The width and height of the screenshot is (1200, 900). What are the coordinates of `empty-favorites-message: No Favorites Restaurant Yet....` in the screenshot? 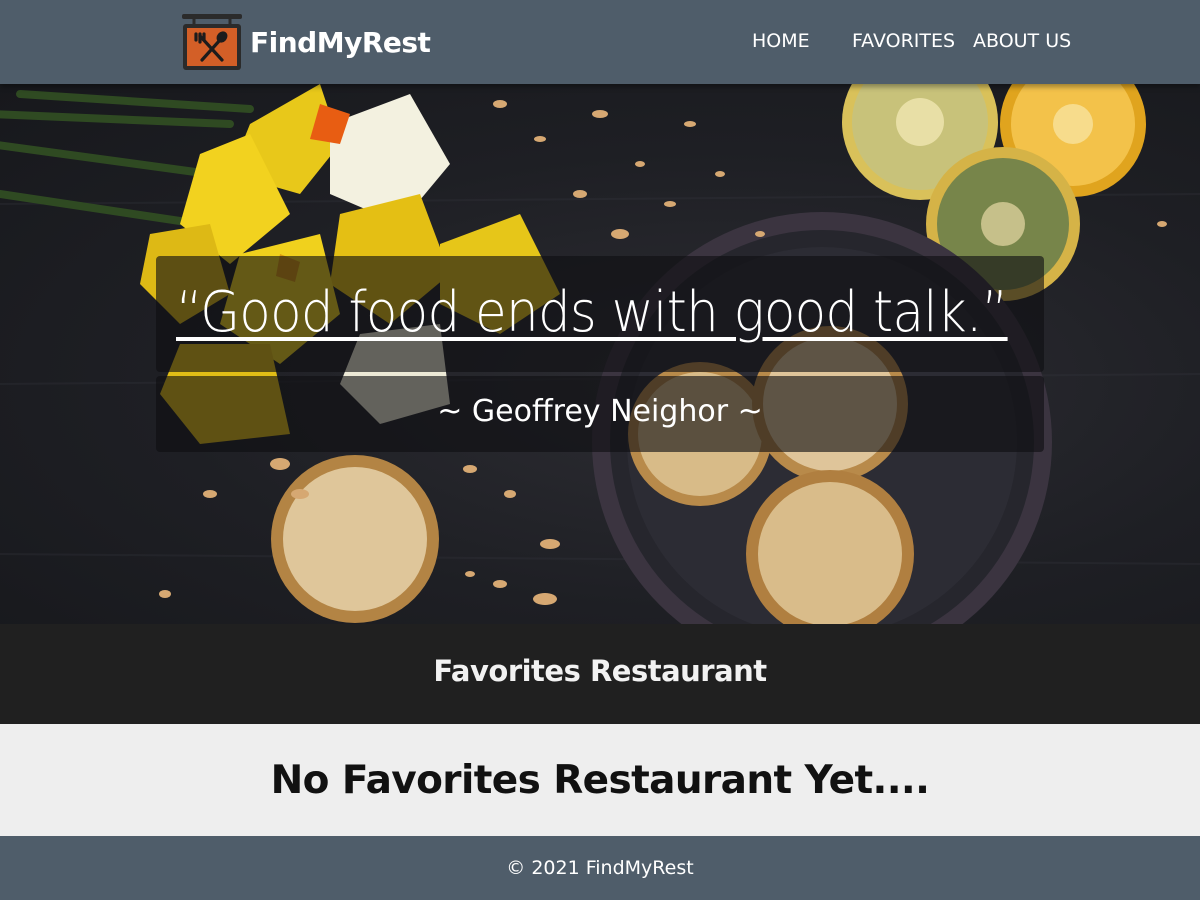 It's located at (600, 780).